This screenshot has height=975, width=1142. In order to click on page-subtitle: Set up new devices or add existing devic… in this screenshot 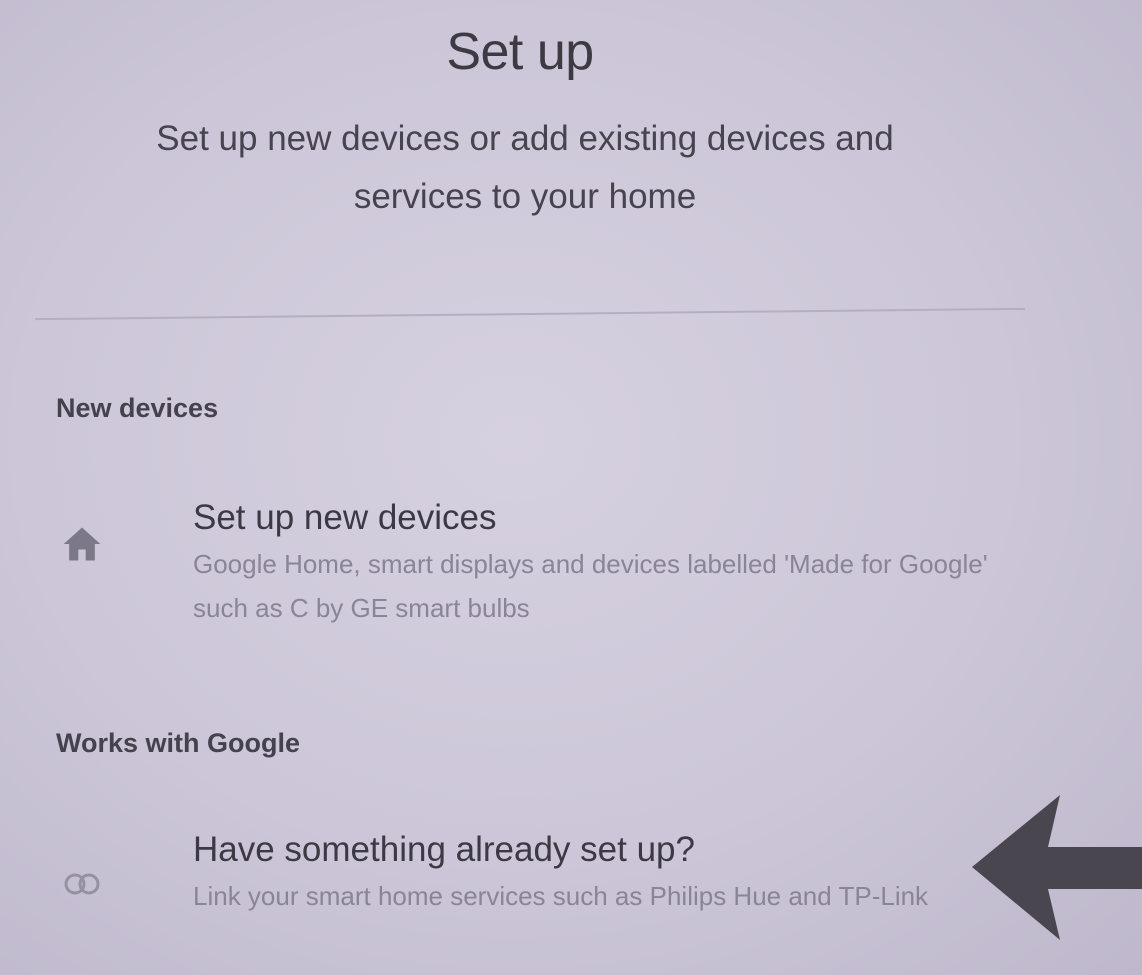, I will do `click(525, 167)`.